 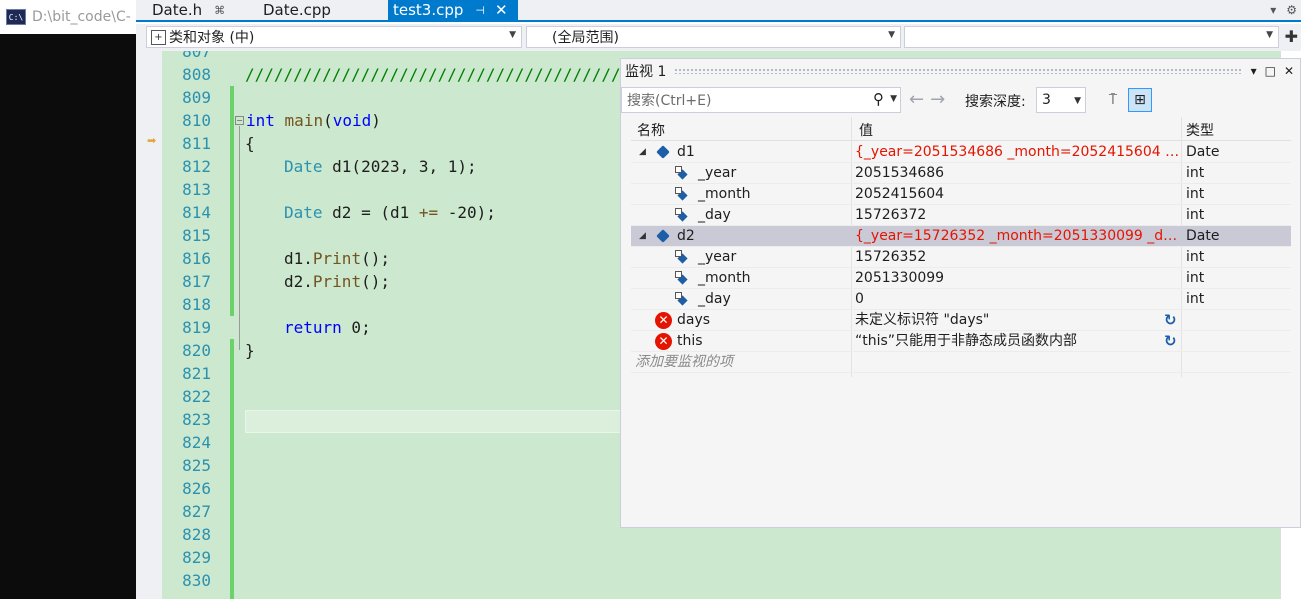 I want to click on column-header-value: 值, so click(x=866, y=130).